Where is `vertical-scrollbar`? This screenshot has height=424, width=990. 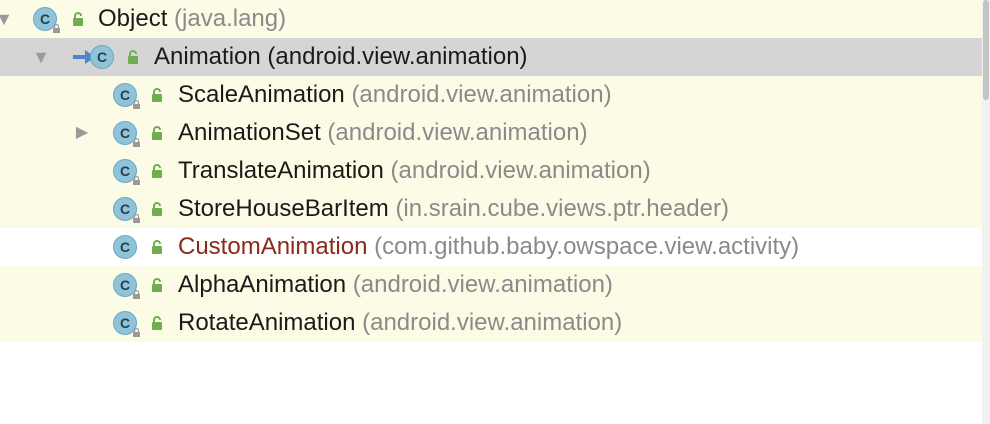 vertical-scrollbar is located at coordinates (986, 212).